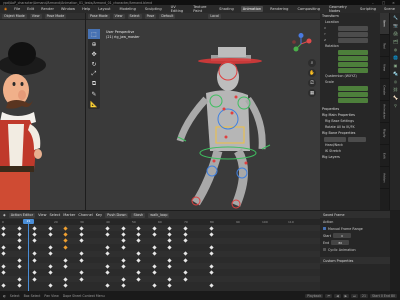 The width and height of the screenshot is (400, 300). I want to click on bone-properties-icon: ⚲, so click(395, 105).